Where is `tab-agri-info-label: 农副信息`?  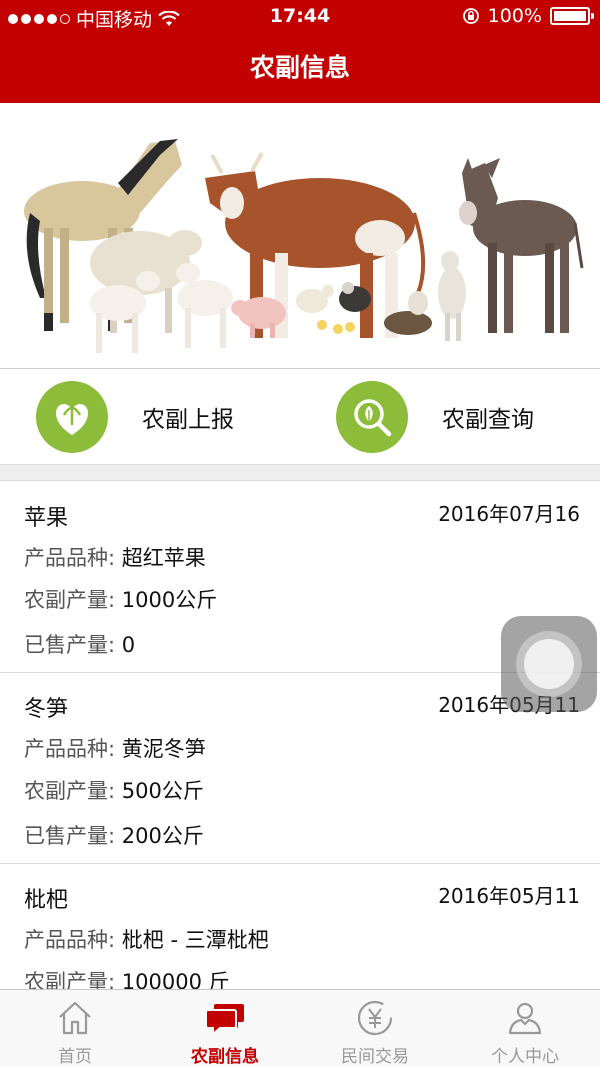 tab-agri-info-label: 农副信息 is located at coordinates (225, 1057).